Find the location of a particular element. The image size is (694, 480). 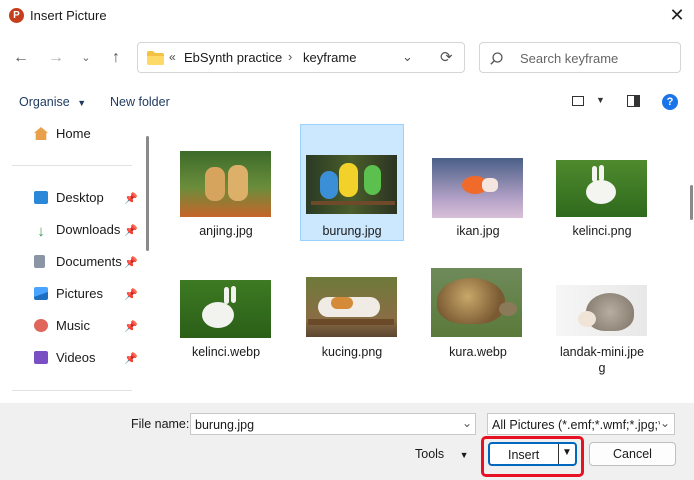

file-type-select: All Pictures (*.emf;*.wmf;*.jpg;* ⌄ is located at coordinates (581, 424).